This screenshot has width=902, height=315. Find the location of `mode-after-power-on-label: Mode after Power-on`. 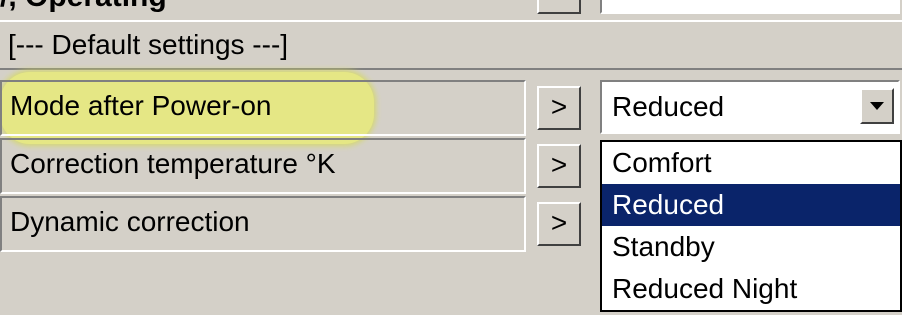

mode-after-power-on-label: Mode after Power-on is located at coordinates (263, 108).